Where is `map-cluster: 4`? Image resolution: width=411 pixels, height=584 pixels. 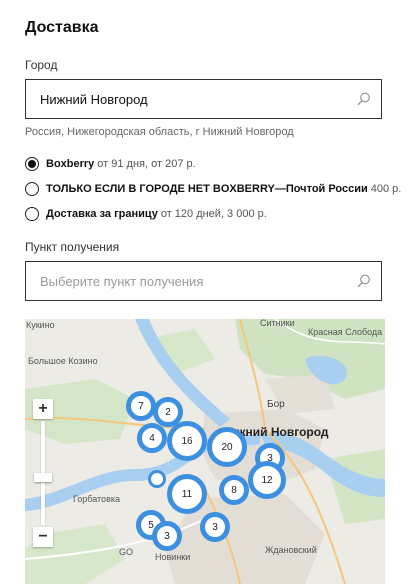 map-cluster: 4 is located at coordinates (152, 438).